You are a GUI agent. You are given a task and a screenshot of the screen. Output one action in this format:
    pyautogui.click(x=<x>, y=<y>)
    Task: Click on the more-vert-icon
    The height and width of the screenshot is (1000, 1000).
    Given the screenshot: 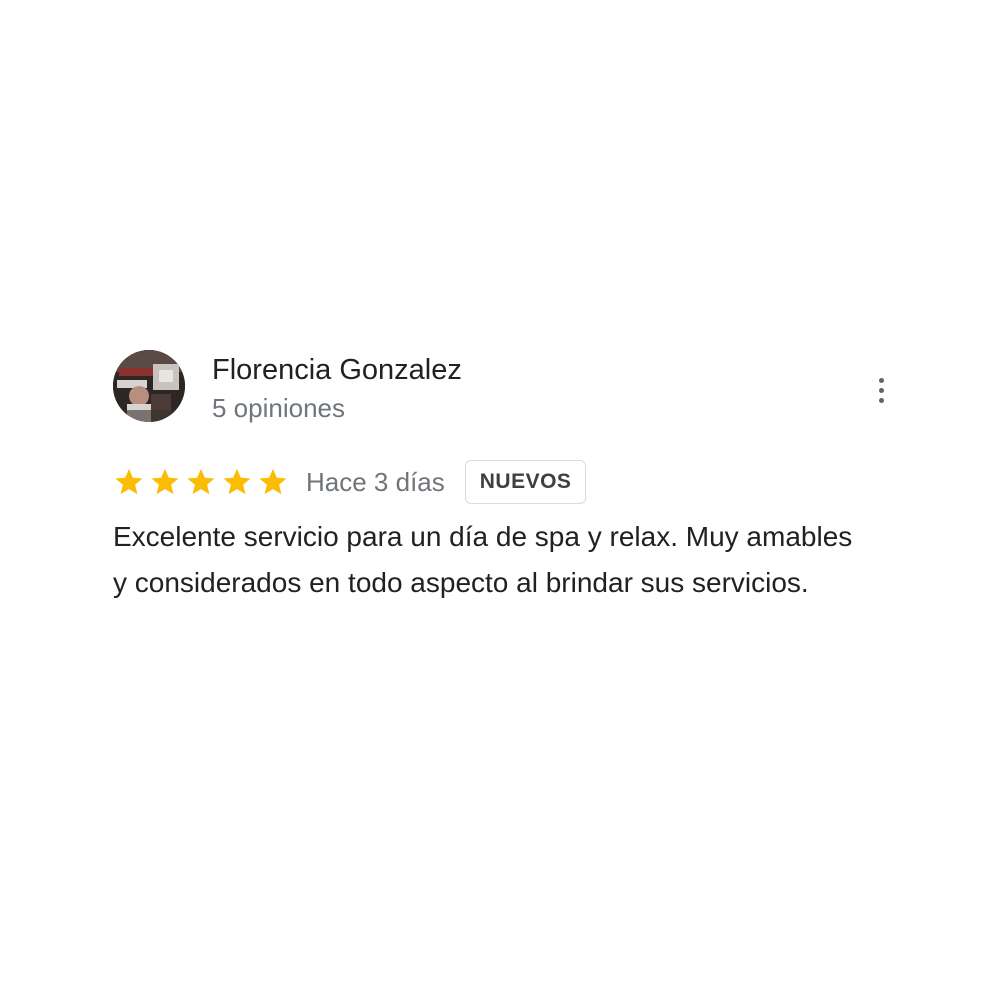 What is the action you would take?
    pyautogui.click(x=881, y=380)
    